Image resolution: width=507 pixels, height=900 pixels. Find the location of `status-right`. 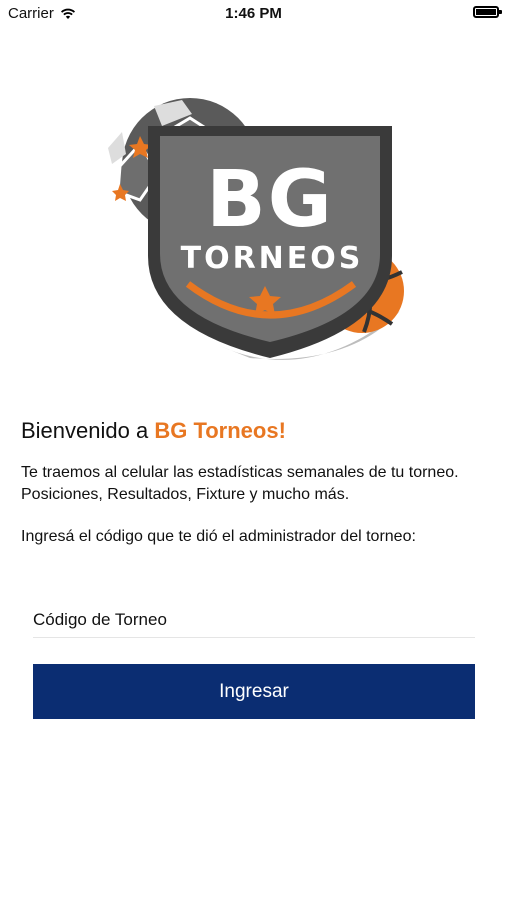

status-right is located at coordinates (487, 12).